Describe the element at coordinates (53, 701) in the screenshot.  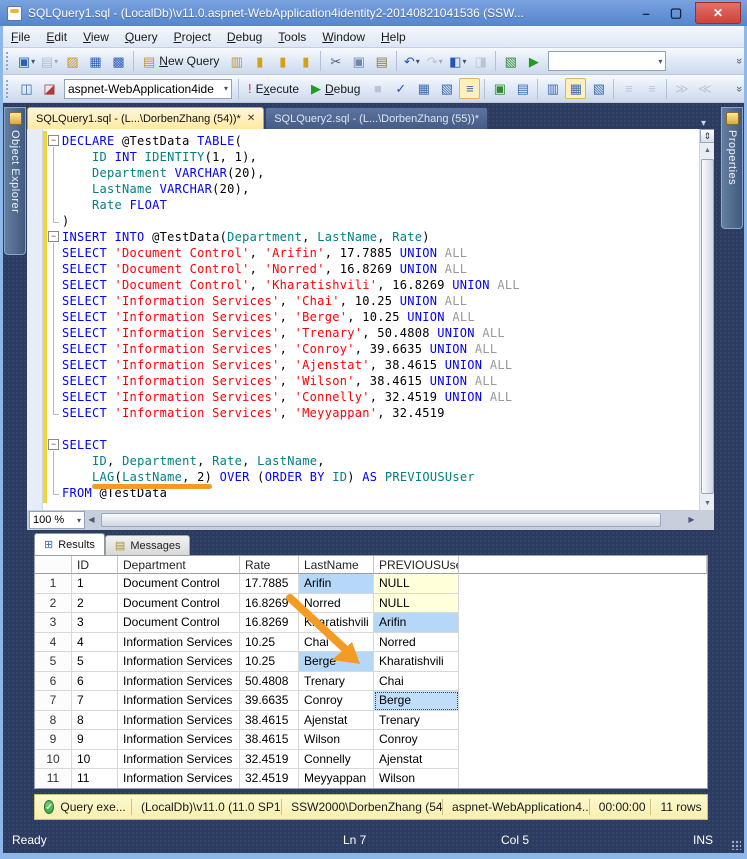
I see `row-header: 7` at that location.